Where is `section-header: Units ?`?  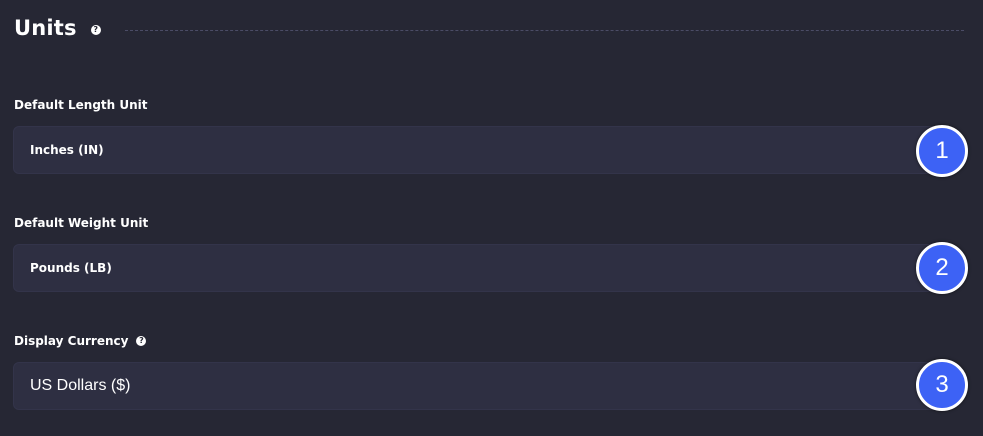
section-header: Units ? is located at coordinates (489, 28).